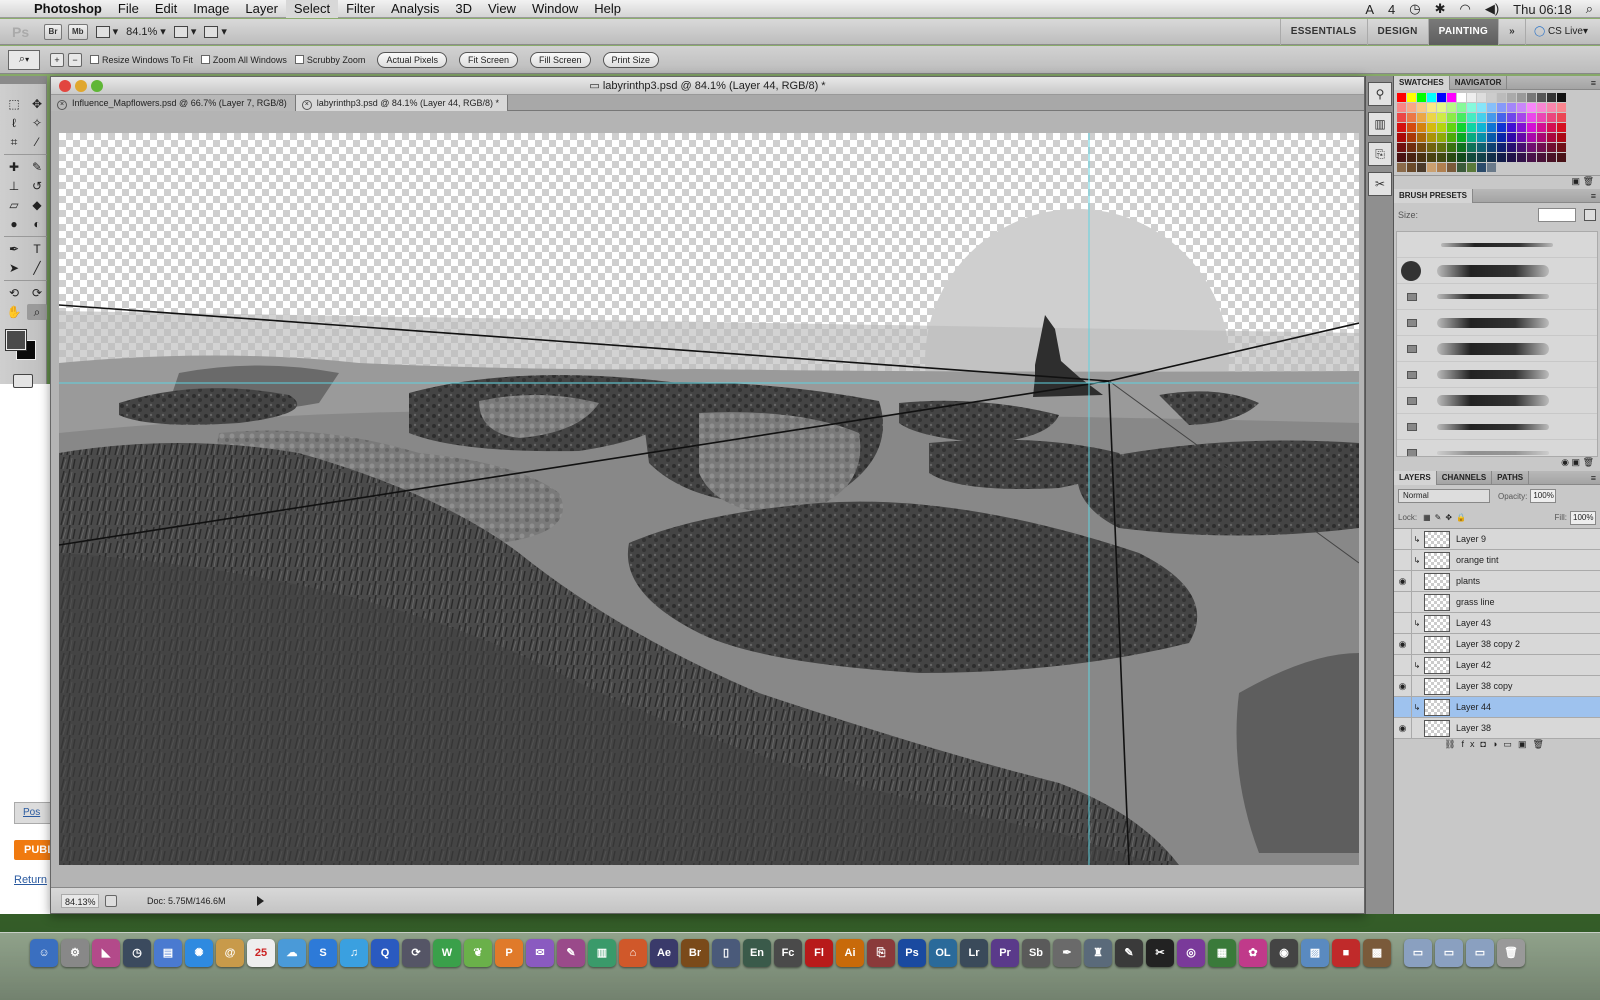 The height and width of the screenshot is (1000, 1600). Describe the element at coordinates (1473, 665) in the screenshot. I see `layer-name: Layer 42` at that location.